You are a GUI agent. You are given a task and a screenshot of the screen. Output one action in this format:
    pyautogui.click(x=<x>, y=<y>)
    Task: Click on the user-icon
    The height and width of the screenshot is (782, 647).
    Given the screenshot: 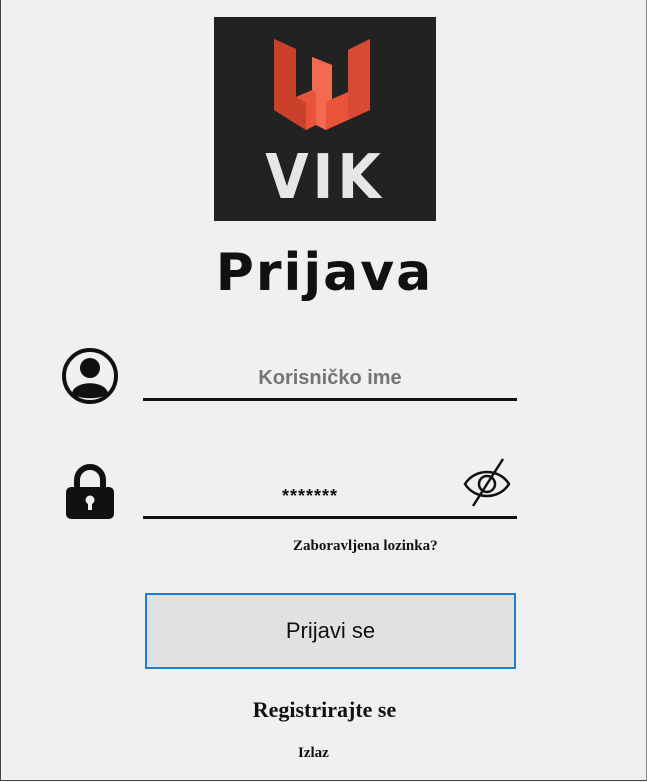 What is the action you would take?
    pyautogui.click(x=90, y=378)
    